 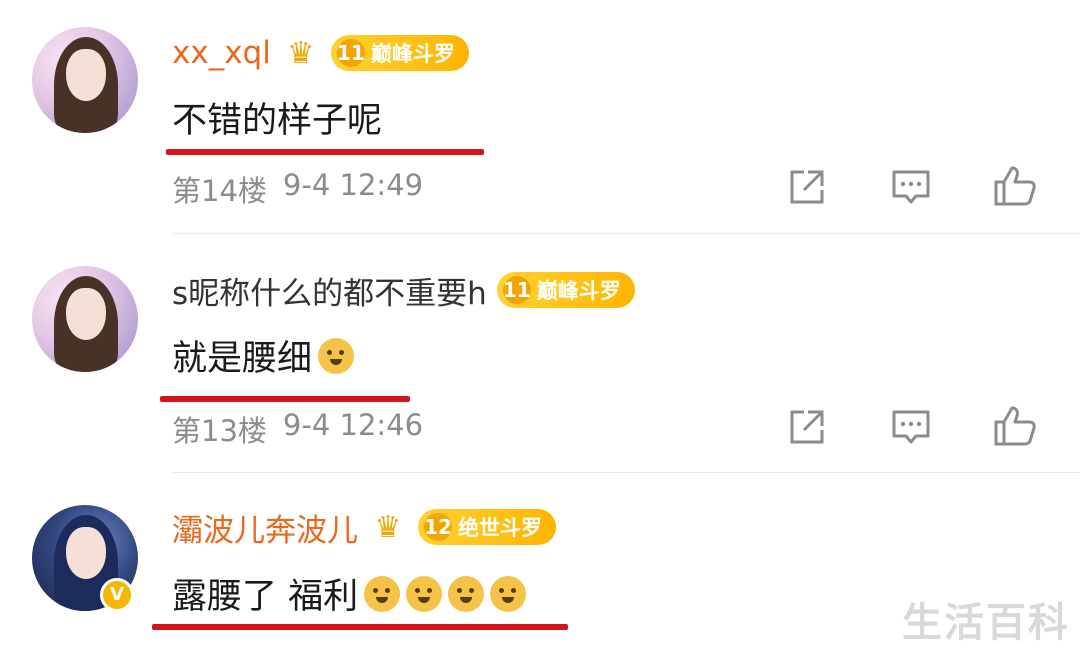 I want to click on watermark: 生活百科, so click(x=986, y=623).